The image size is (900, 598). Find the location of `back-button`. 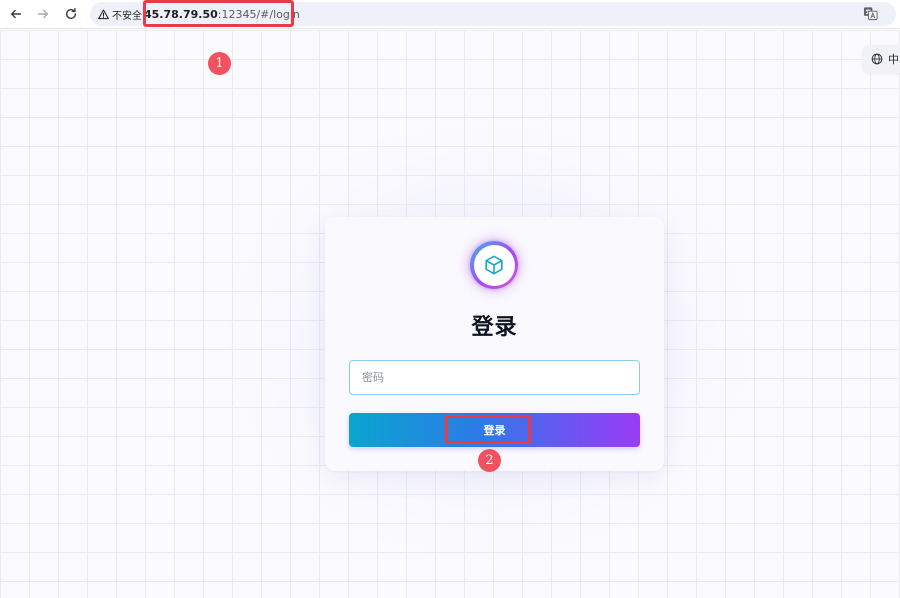

back-button is located at coordinates (16, 14).